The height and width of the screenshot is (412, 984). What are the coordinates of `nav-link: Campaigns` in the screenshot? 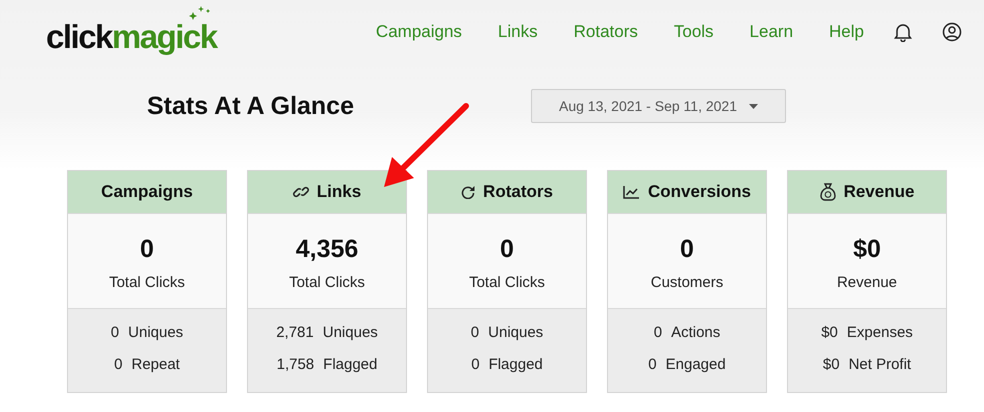 It's located at (419, 32).